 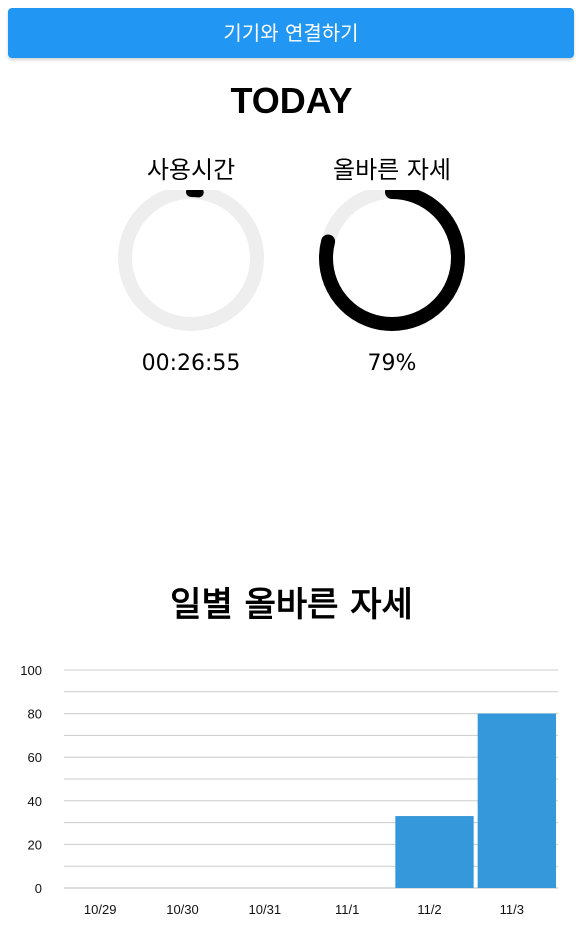 I want to click on correct-posture-gauge: 올바른 자세 79%, so click(x=392, y=265).